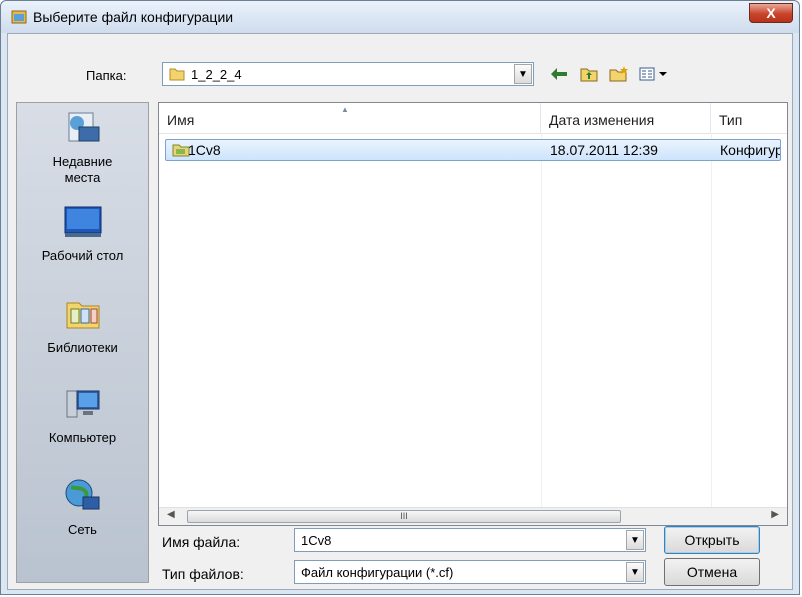  I want to click on place-computer: Компьютер, so click(82, 415).